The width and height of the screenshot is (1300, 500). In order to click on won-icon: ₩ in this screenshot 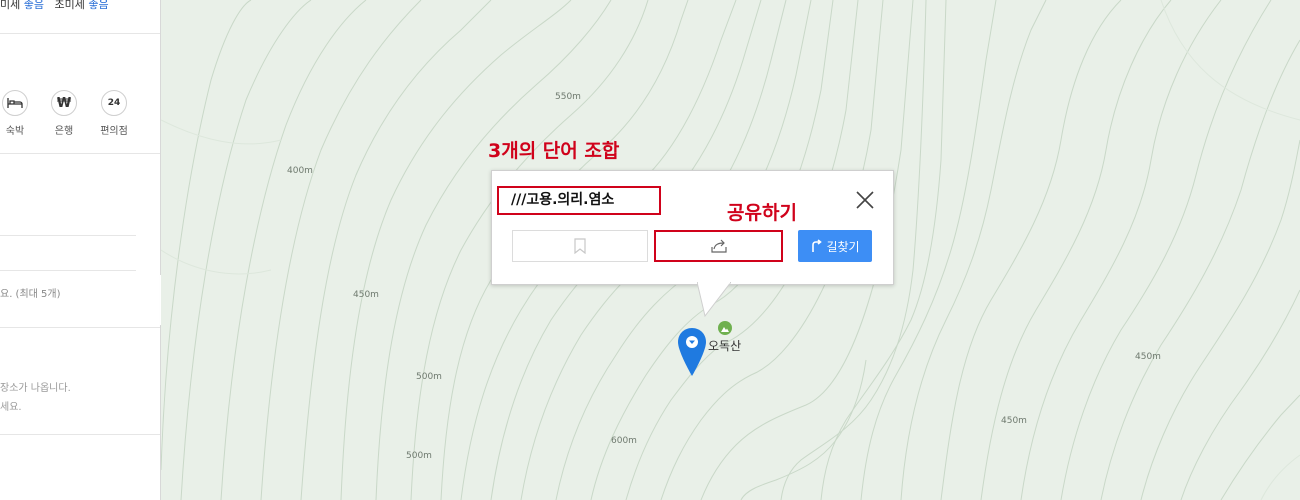, I will do `click(64, 103)`.